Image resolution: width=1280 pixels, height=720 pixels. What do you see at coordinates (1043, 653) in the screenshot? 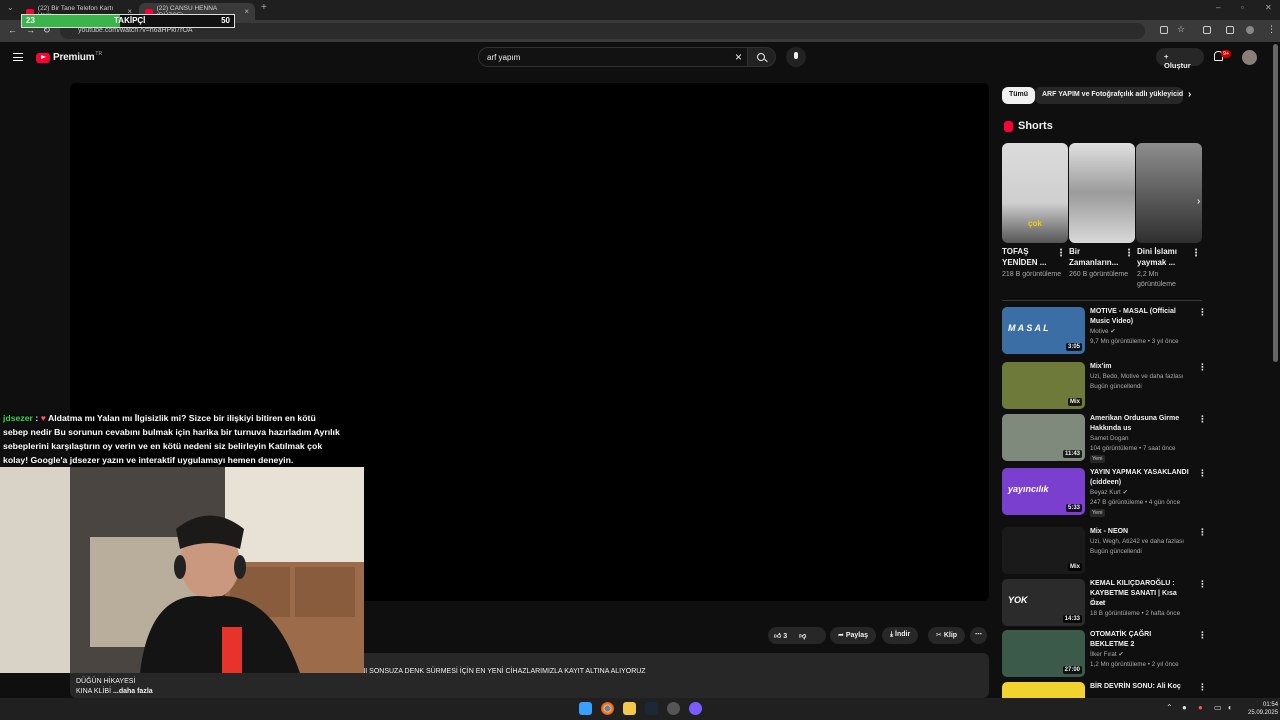
I see `video-thumbnail: 27:00` at bounding box center [1043, 653].